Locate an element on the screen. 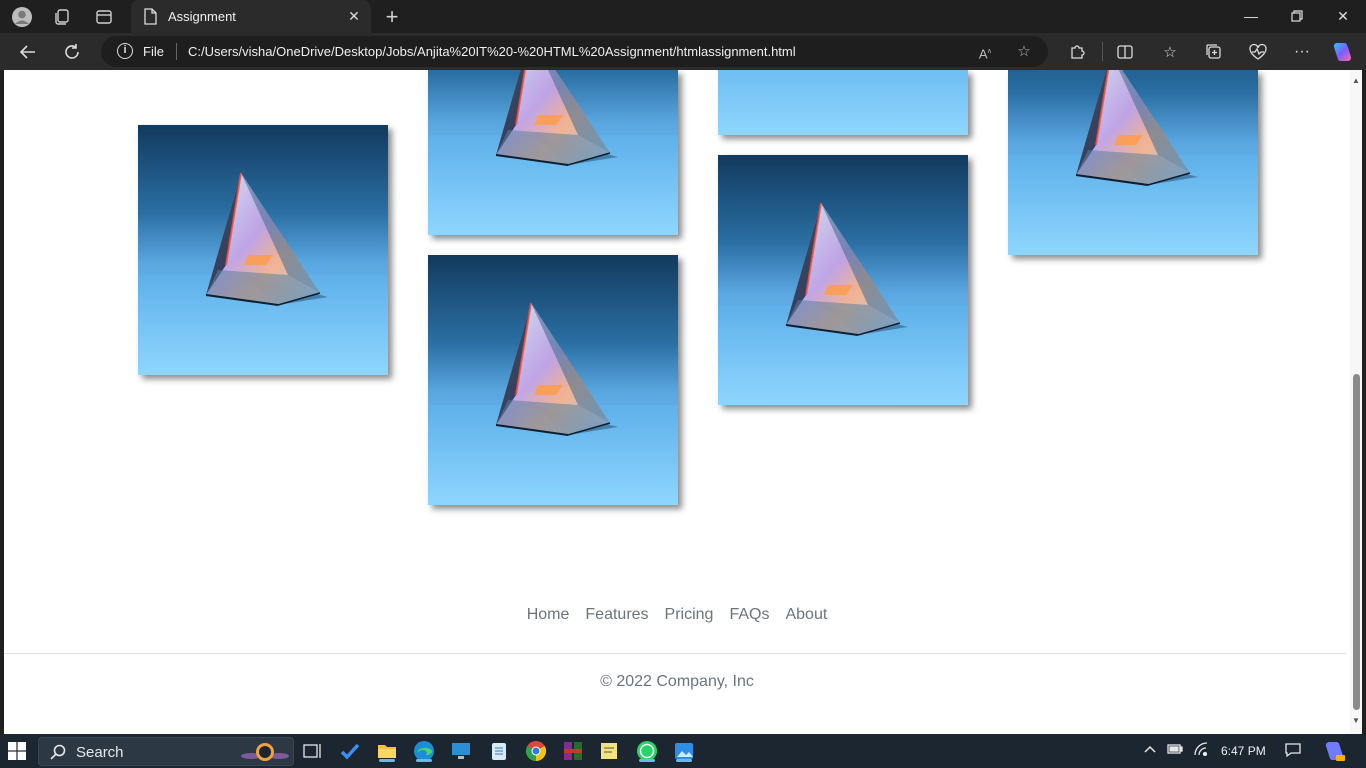  back-icon is located at coordinates (28, 52).